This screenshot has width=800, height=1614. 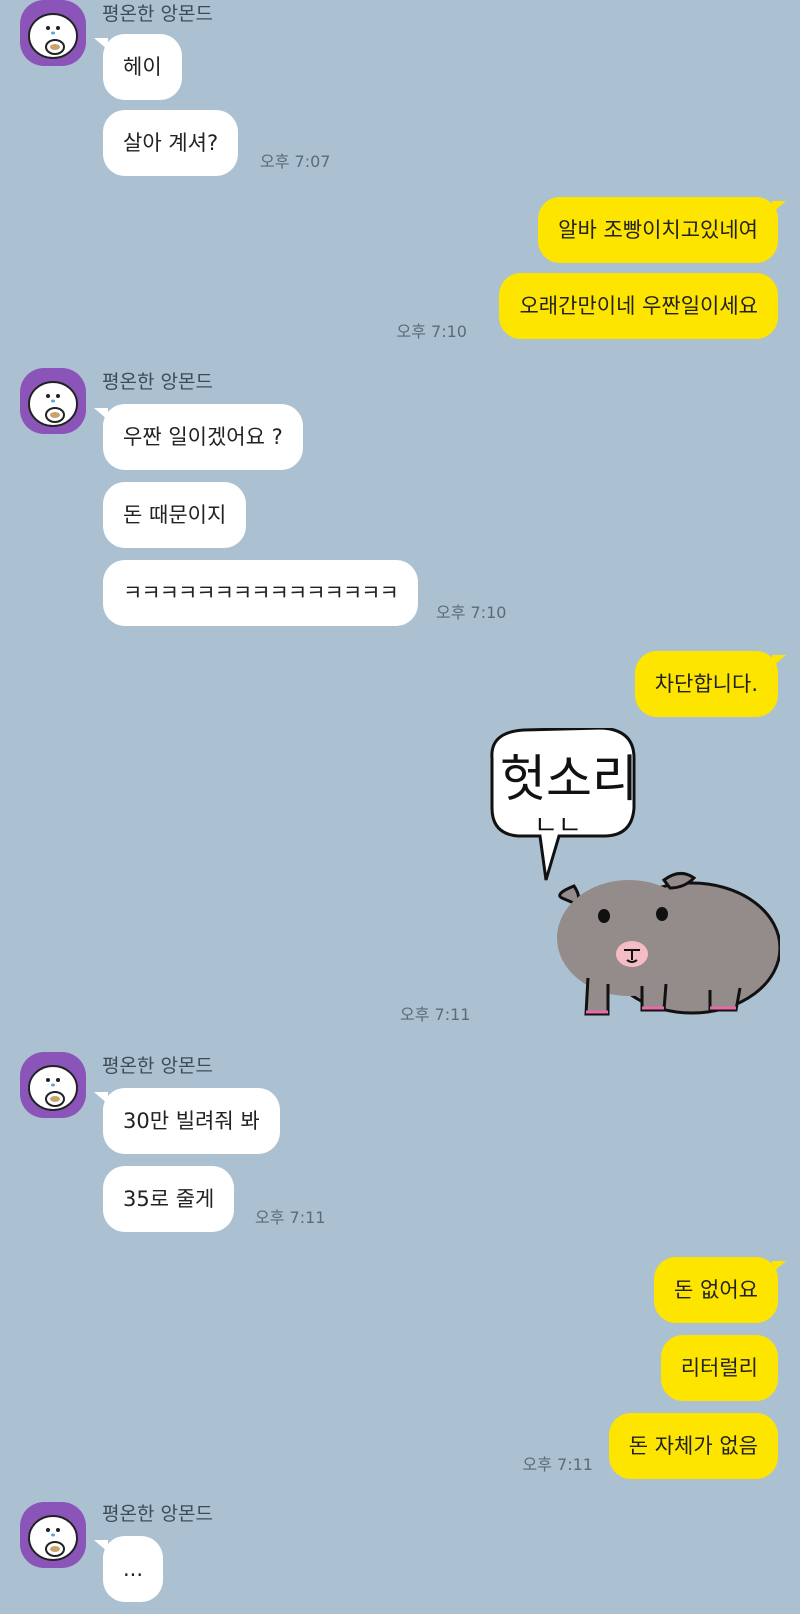 I want to click on outgoing-message: 알바 조빵이치고있네여, so click(x=658, y=230).